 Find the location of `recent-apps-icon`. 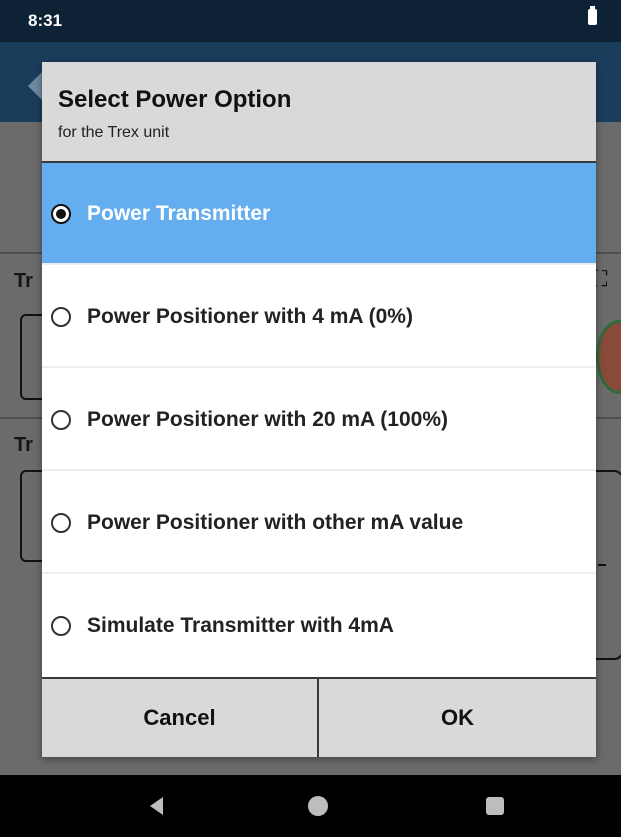

recent-apps-icon is located at coordinates (495, 806).